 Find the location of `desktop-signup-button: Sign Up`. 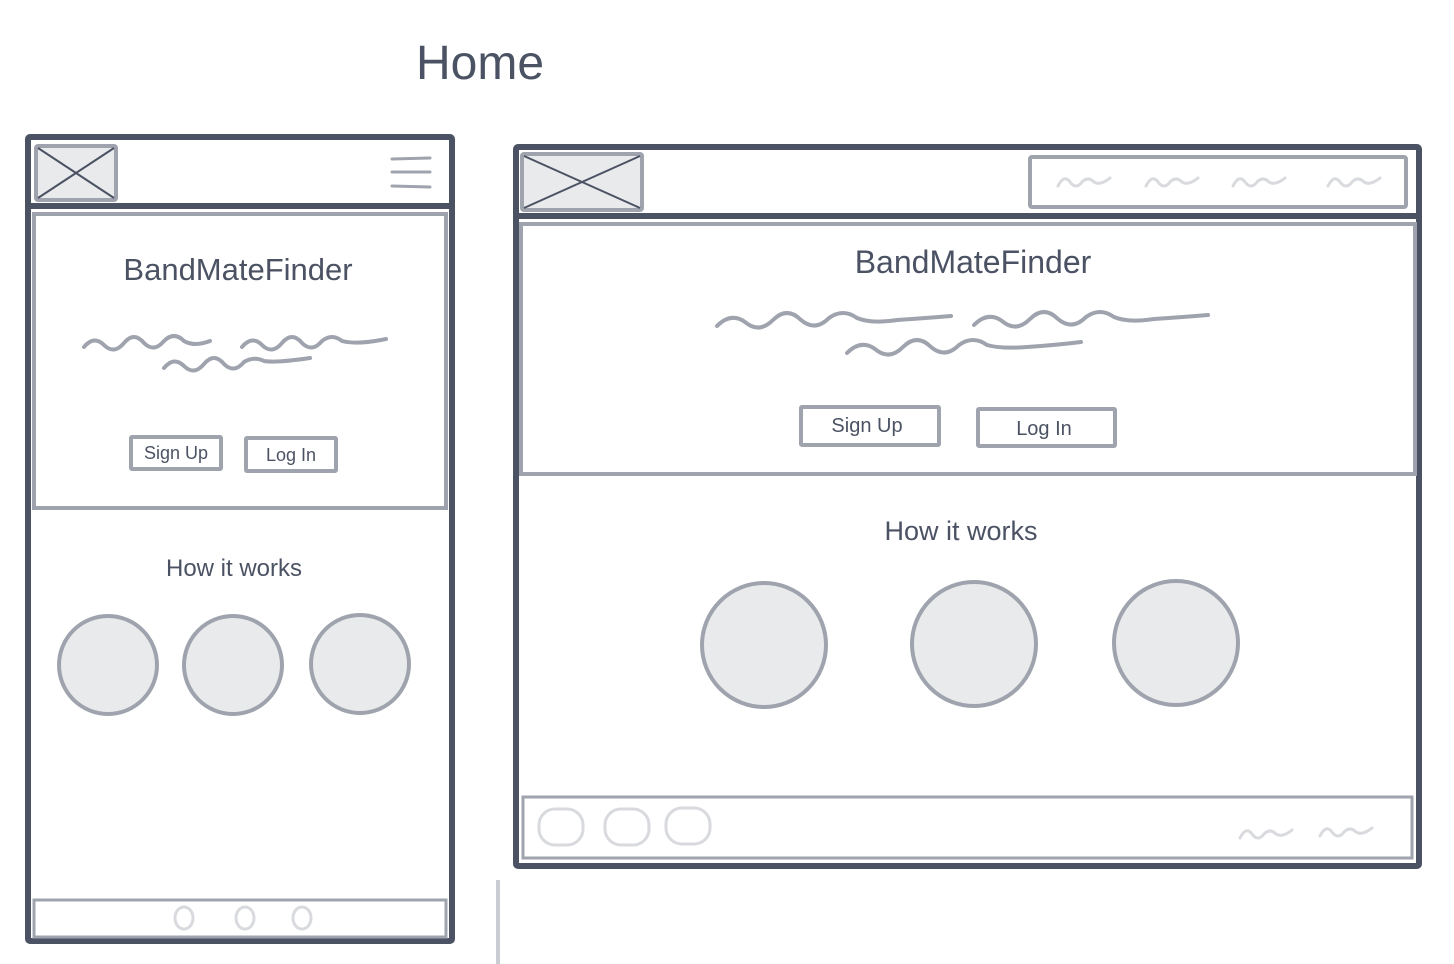

desktop-signup-button: Sign Up is located at coordinates (870, 426).